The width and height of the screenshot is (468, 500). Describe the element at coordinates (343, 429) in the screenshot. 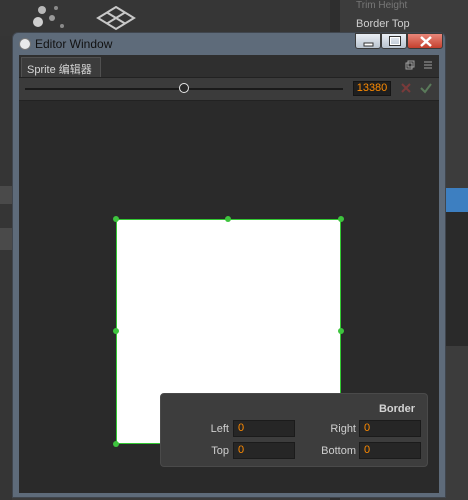

I see `border-right-label: Right` at that location.